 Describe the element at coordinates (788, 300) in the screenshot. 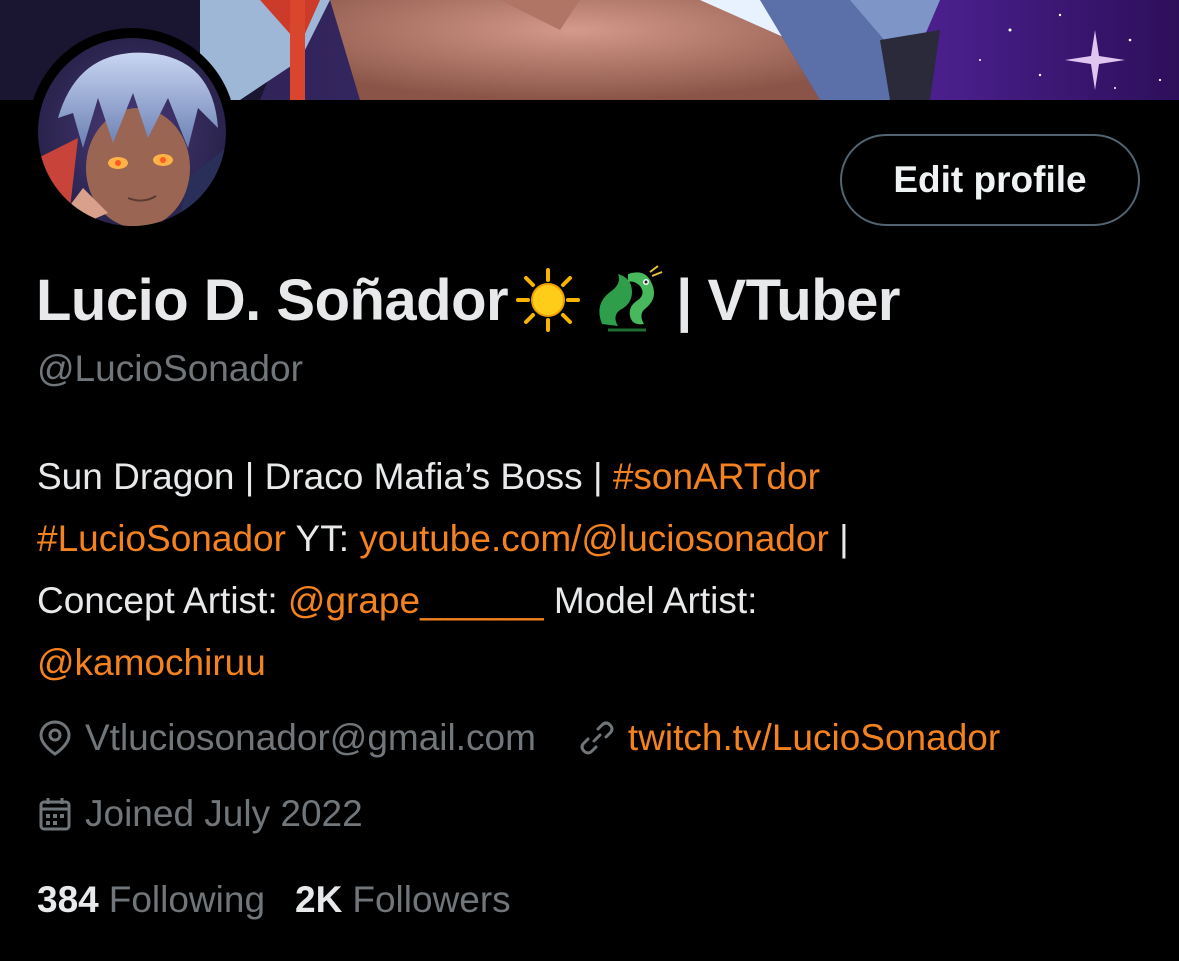

I see `display-name-suffix: | VTuber` at that location.